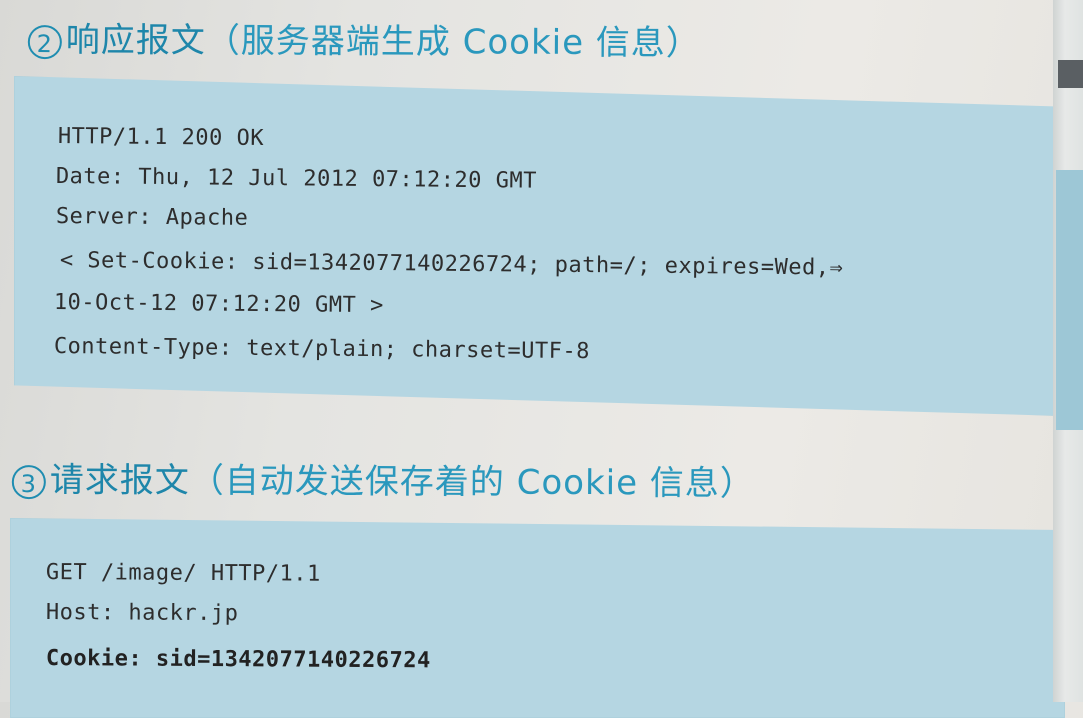 This screenshot has height=718, width=1083. I want to click on request-section-title: 请求报文, so click(119, 480).